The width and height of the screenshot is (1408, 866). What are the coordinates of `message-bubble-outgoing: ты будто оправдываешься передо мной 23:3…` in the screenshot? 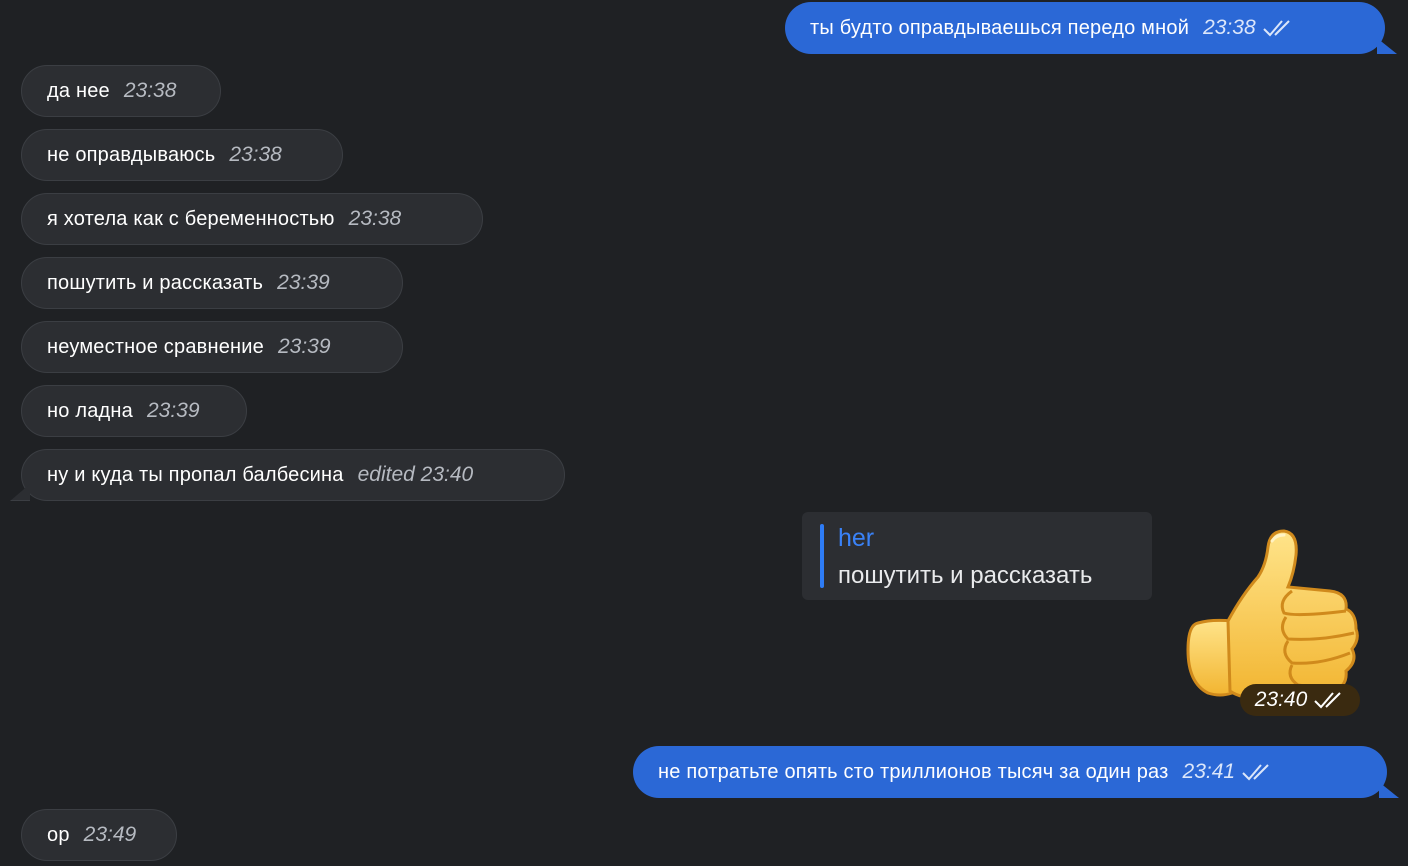 It's located at (1091, 28).